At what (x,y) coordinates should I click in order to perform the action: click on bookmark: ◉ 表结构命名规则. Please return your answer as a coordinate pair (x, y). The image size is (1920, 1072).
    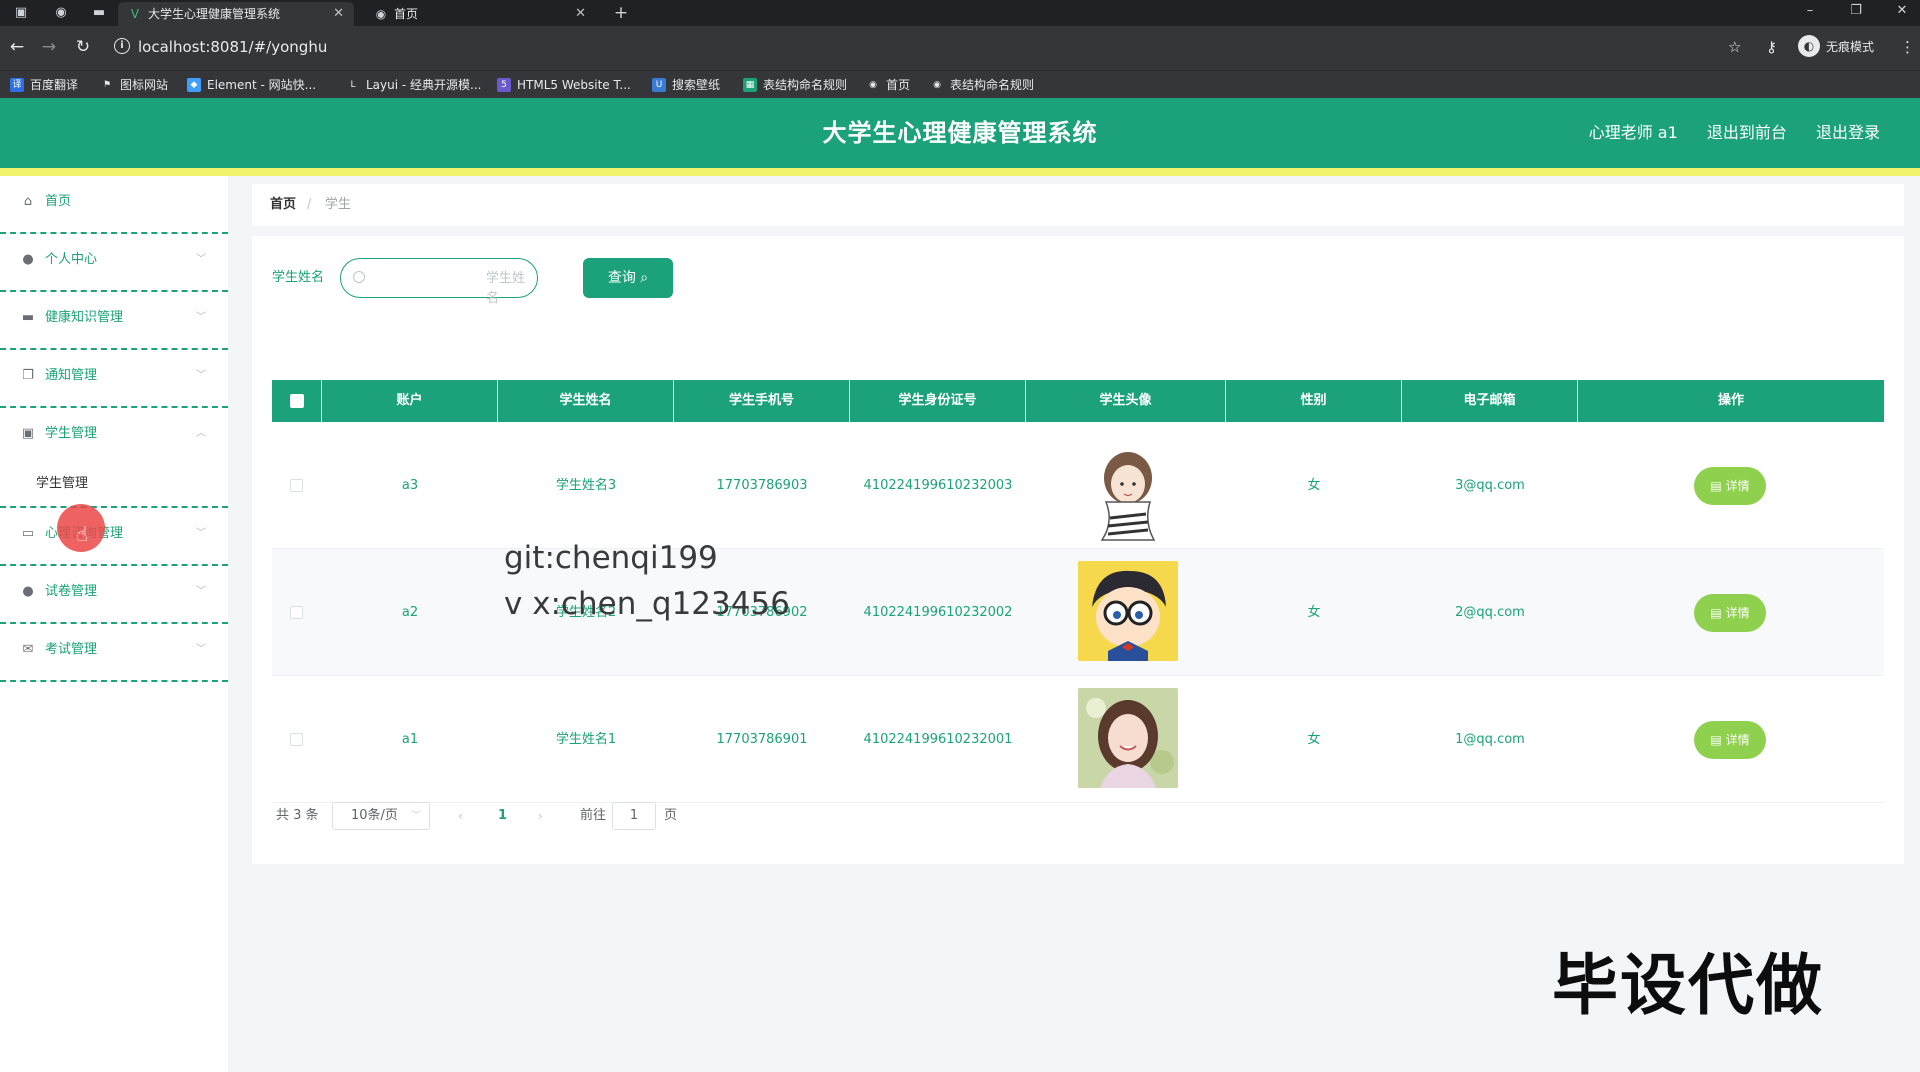
    Looking at the image, I should click on (982, 85).